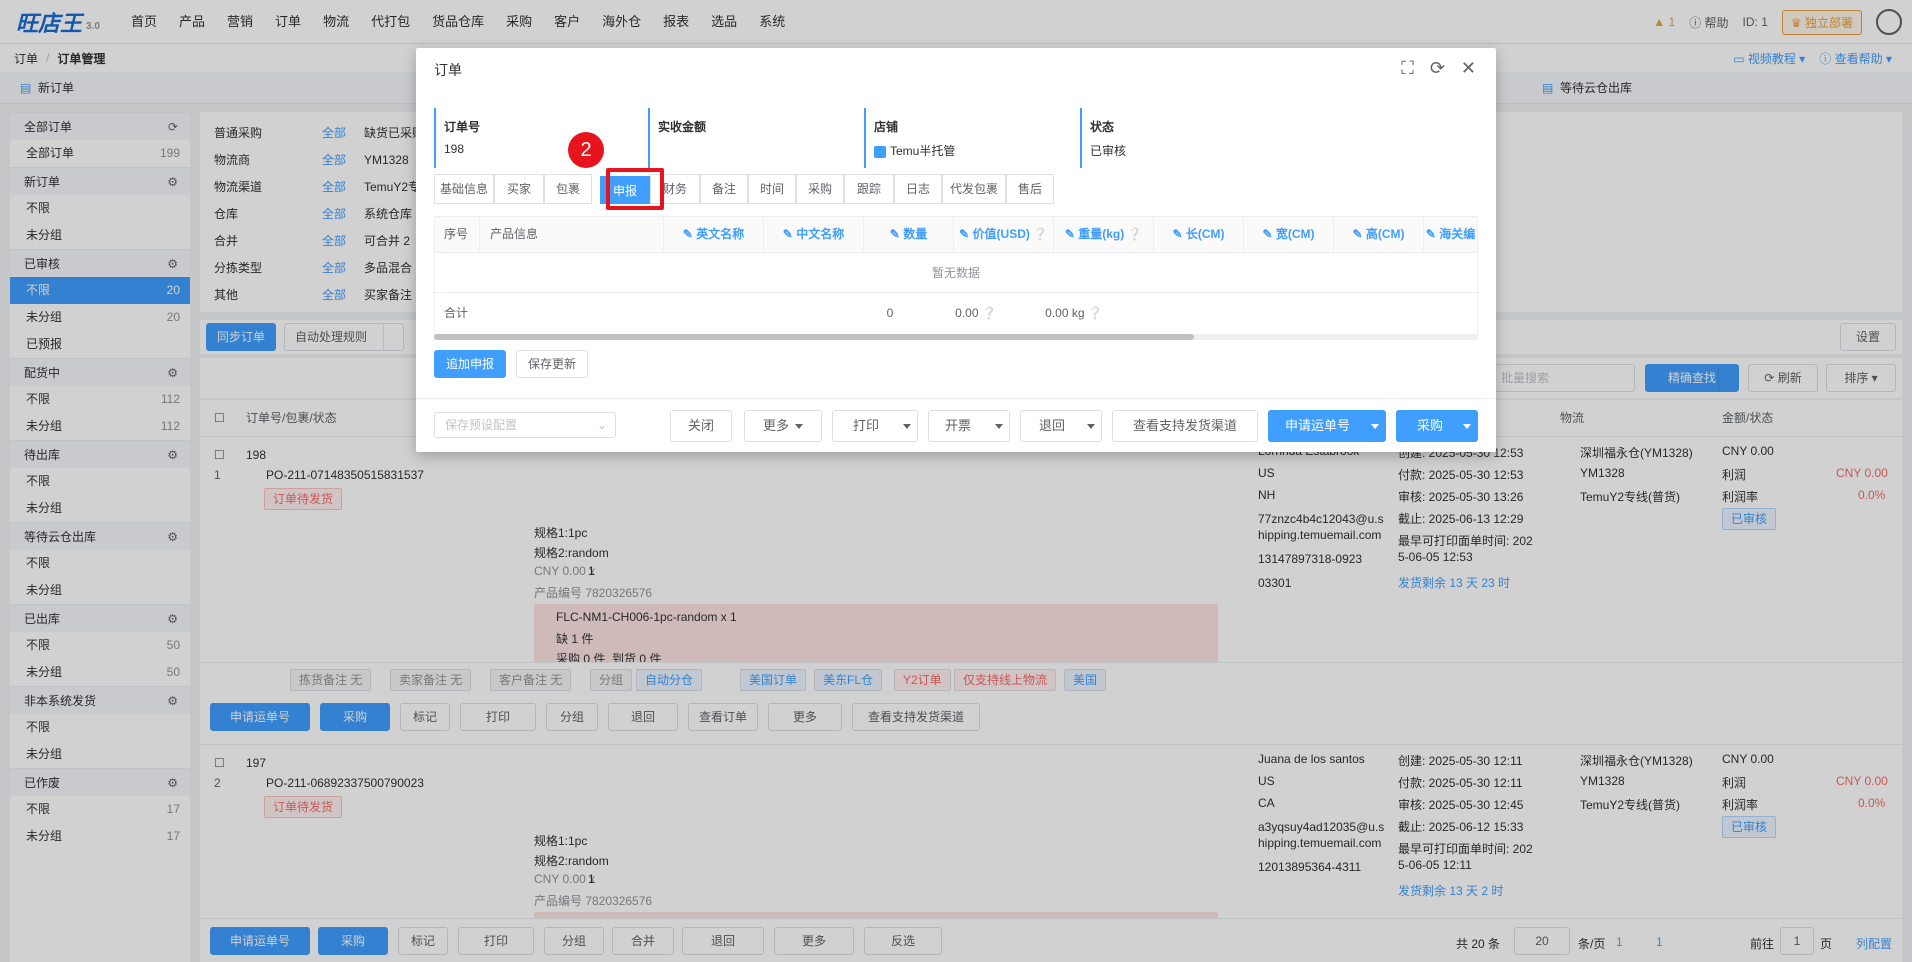  What do you see at coordinates (772, 189) in the screenshot?
I see `modal-tab: 时间` at bounding box center [772, 189].